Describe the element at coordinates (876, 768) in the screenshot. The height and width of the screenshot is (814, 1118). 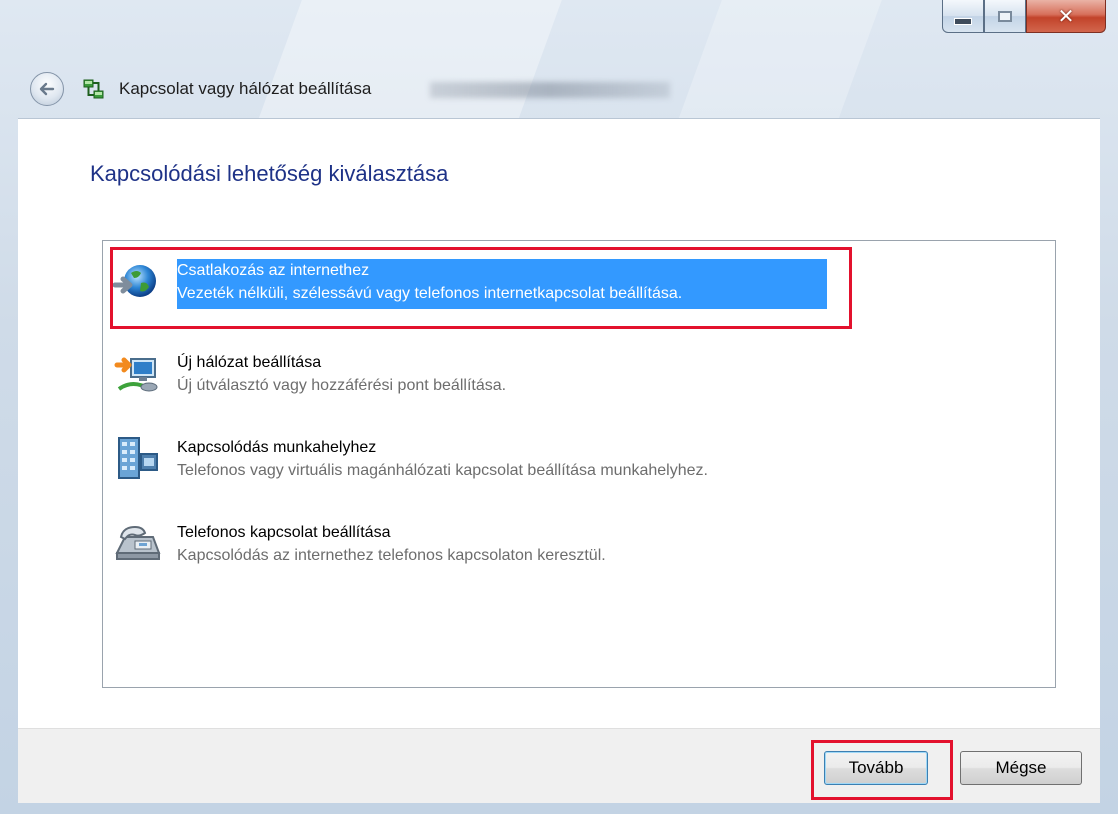
I see `next-button: Tovább` at that location.